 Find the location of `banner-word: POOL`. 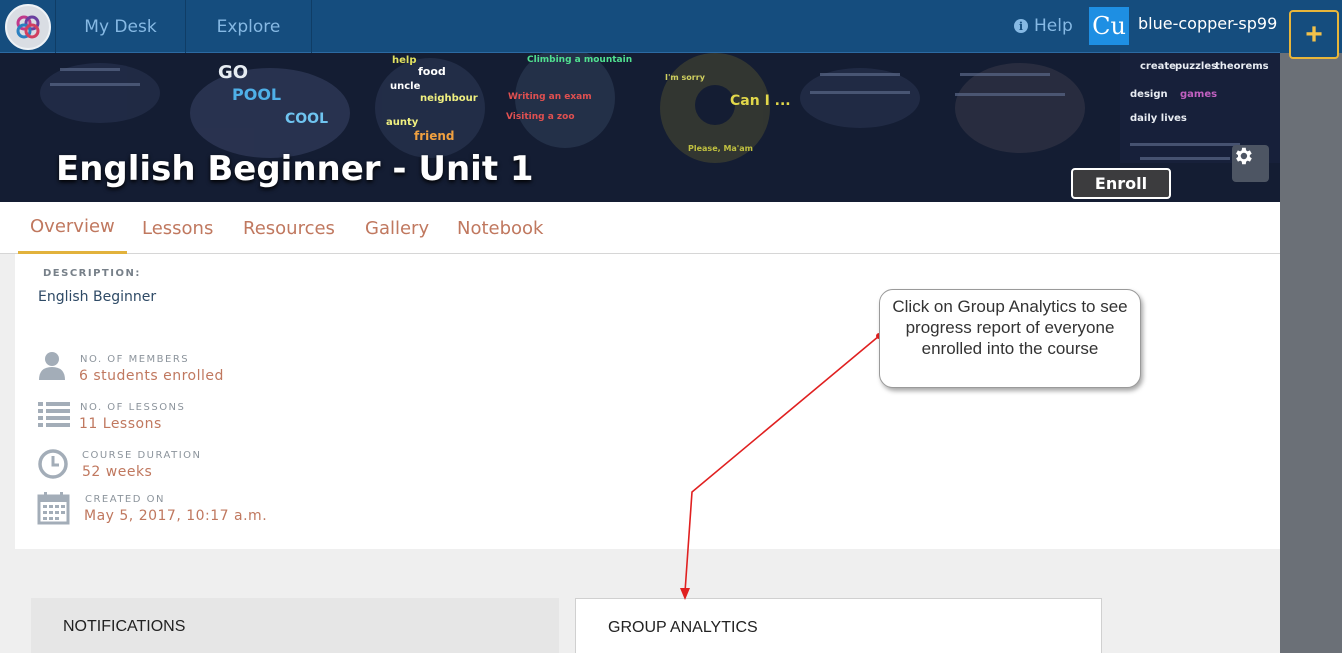

banner-word: POOL is located at coordinates (256, 94).